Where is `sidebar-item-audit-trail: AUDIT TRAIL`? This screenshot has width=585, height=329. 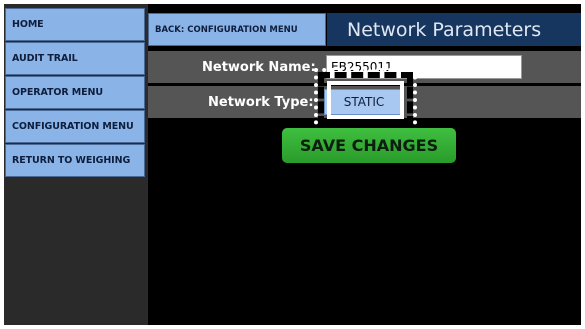
sidebar-item-audit-trail: AUDIT TRAIL is located at coordinates (75, 58).